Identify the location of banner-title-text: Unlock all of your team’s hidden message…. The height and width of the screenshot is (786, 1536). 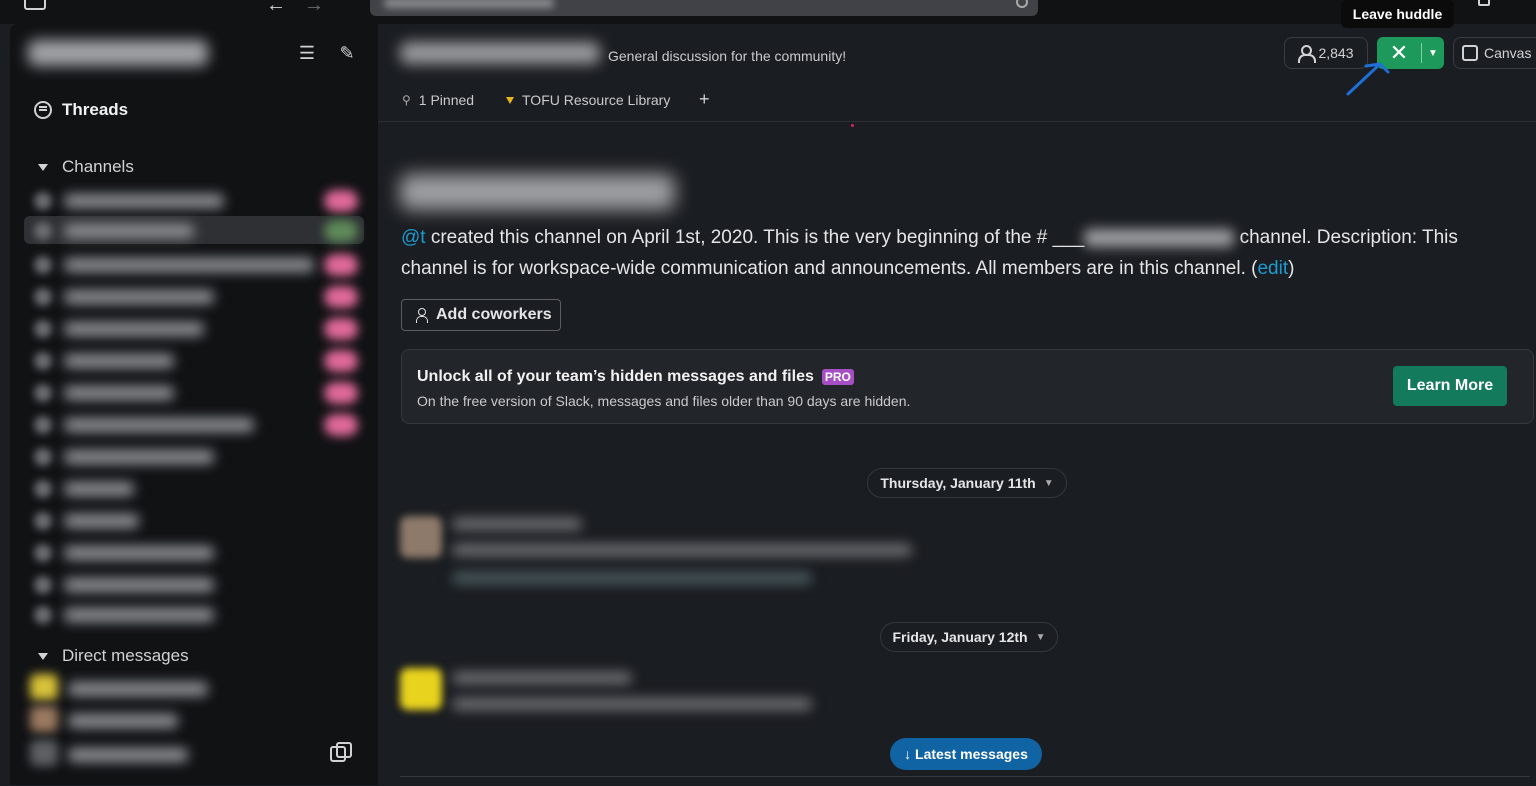
(615, 376).